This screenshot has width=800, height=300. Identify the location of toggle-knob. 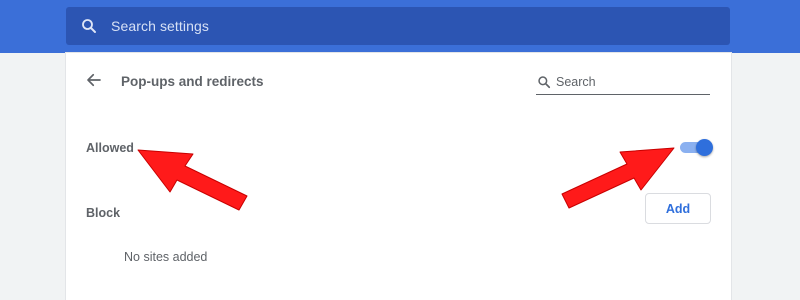
(704, 147).